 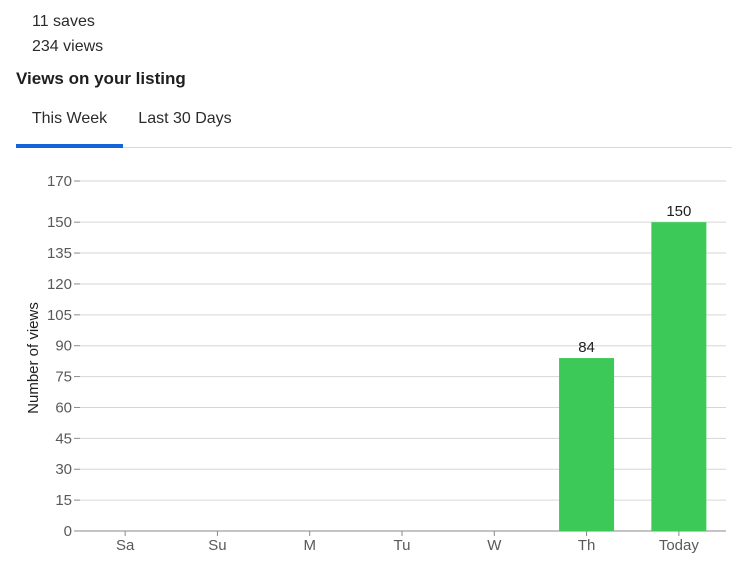 What do you see at coordinates (587, 545) in the screenshot?
I see `x-tick-label: Th` at bounding box center [587, 545].